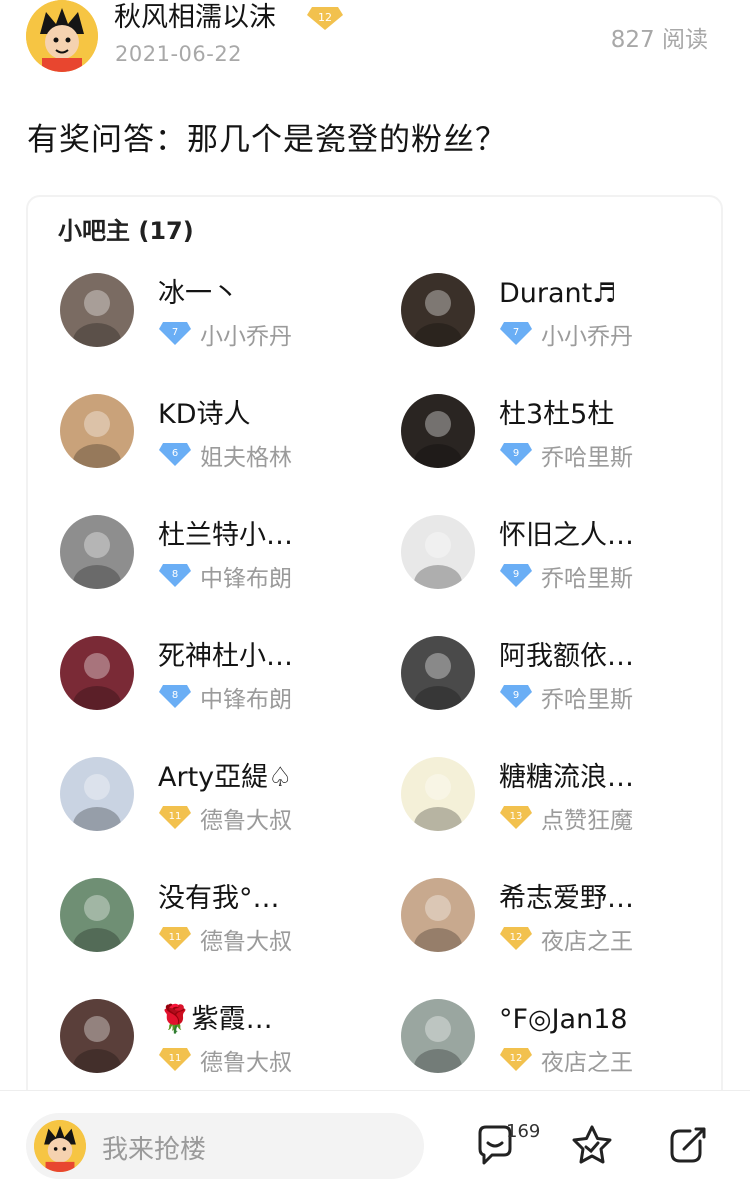 The height and width of the screenshot is (1201, 750). I want to click on level-badge-icon: 6, so click(175, 454).